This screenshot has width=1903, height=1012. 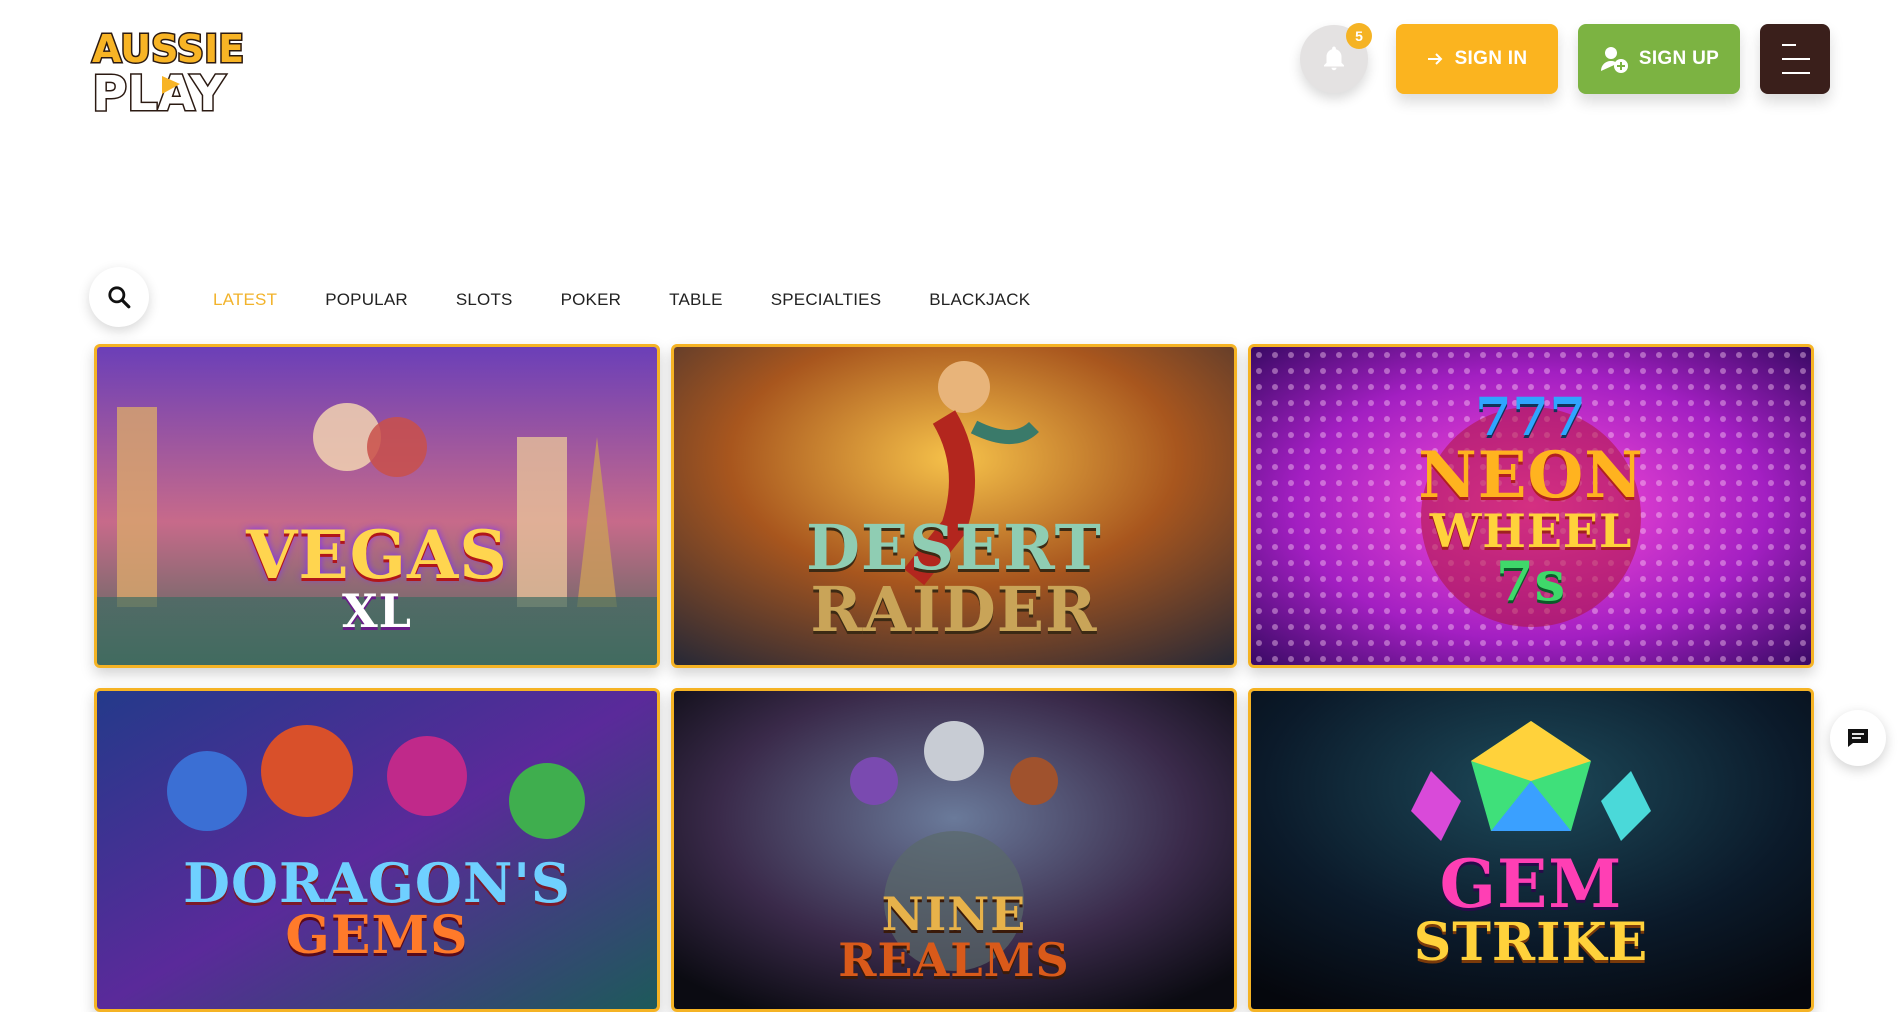 What do you see at coordinates (1491, 58) in the screenshot?
I see `sign-in-label: SIGN IN` at bounding box center [1491, 58].